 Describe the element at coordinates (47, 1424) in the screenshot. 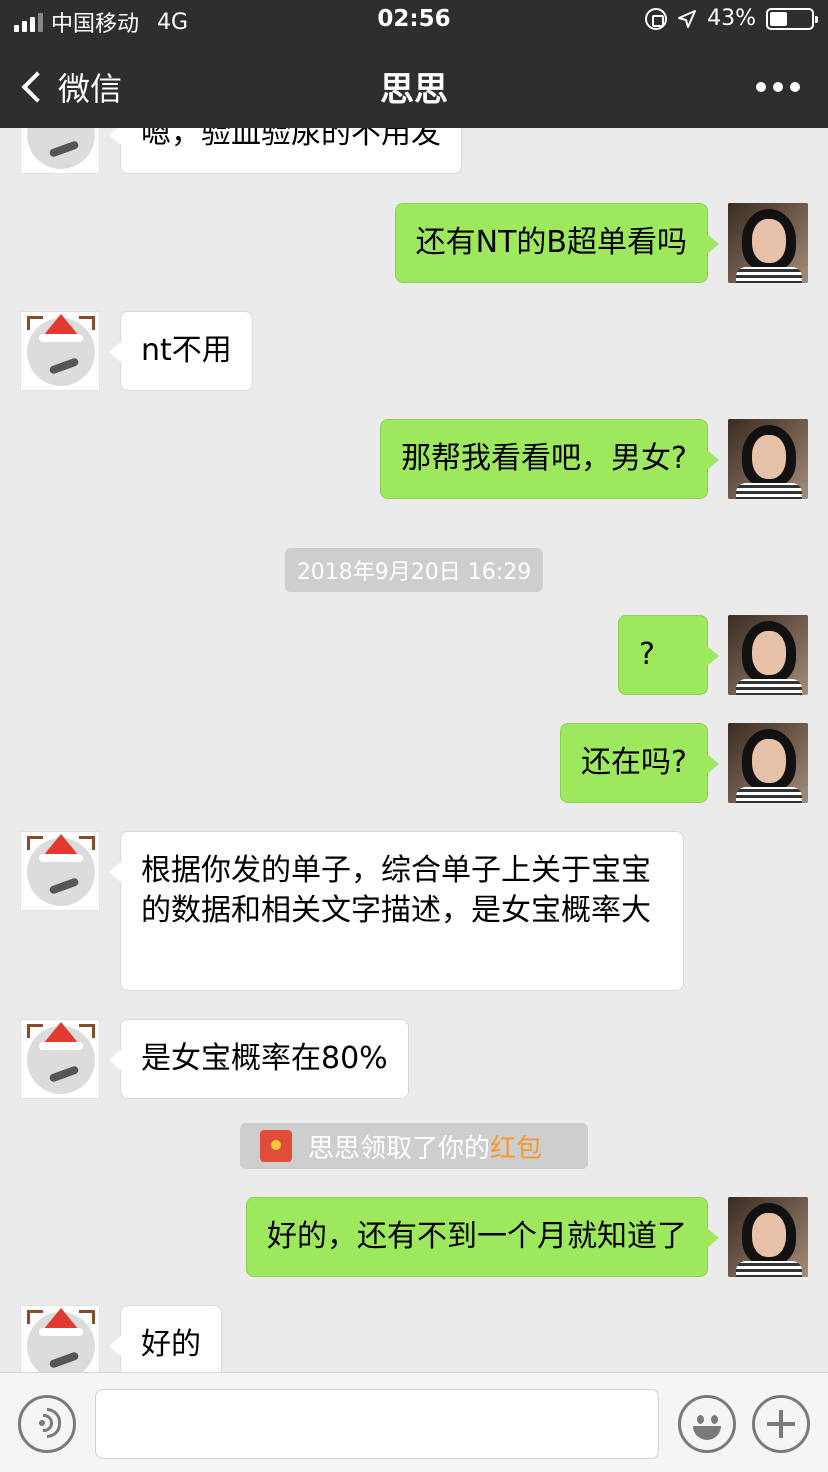

I see `voice-button` at that location.